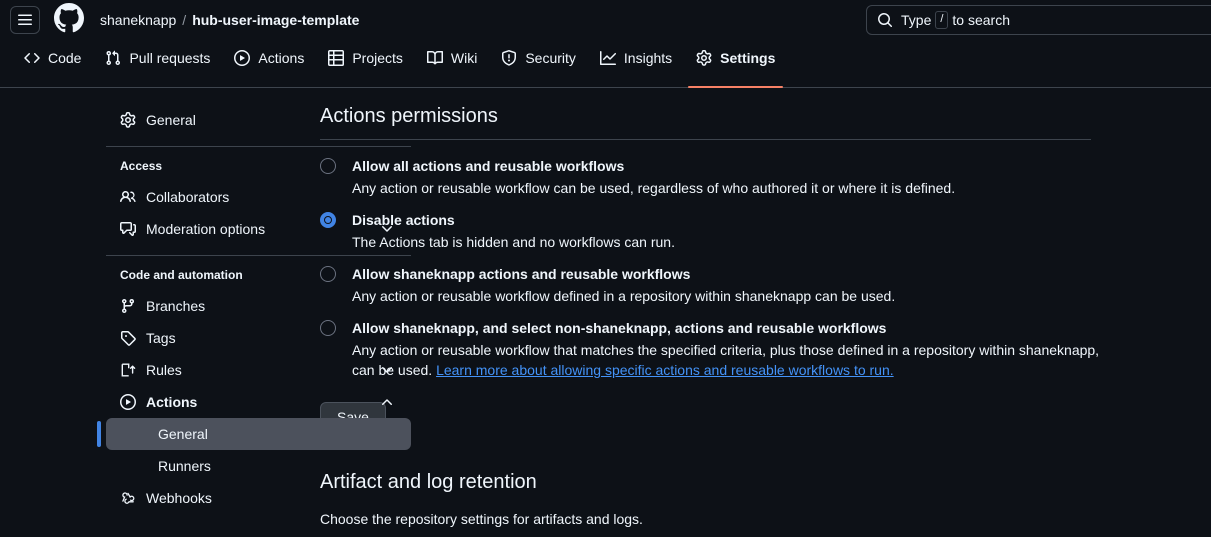  What do you see at coordinates (181, 275) in the screenshot?
I see `sidebar-heading-code-and-automation: Code and automation` at bounding box center [181, 275].